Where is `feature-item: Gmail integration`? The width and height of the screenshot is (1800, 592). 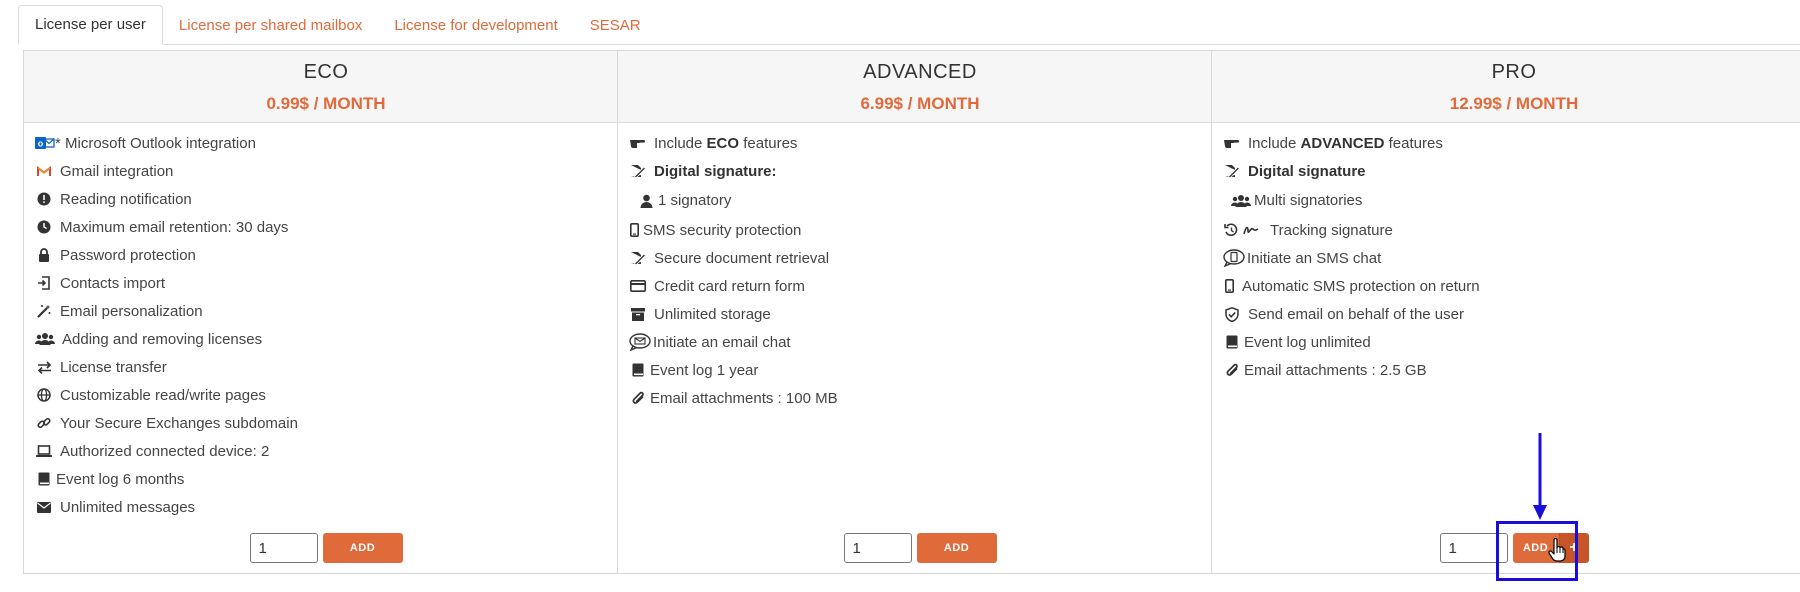
feature-item: Gmail integration is located at coordinates (331, 171).